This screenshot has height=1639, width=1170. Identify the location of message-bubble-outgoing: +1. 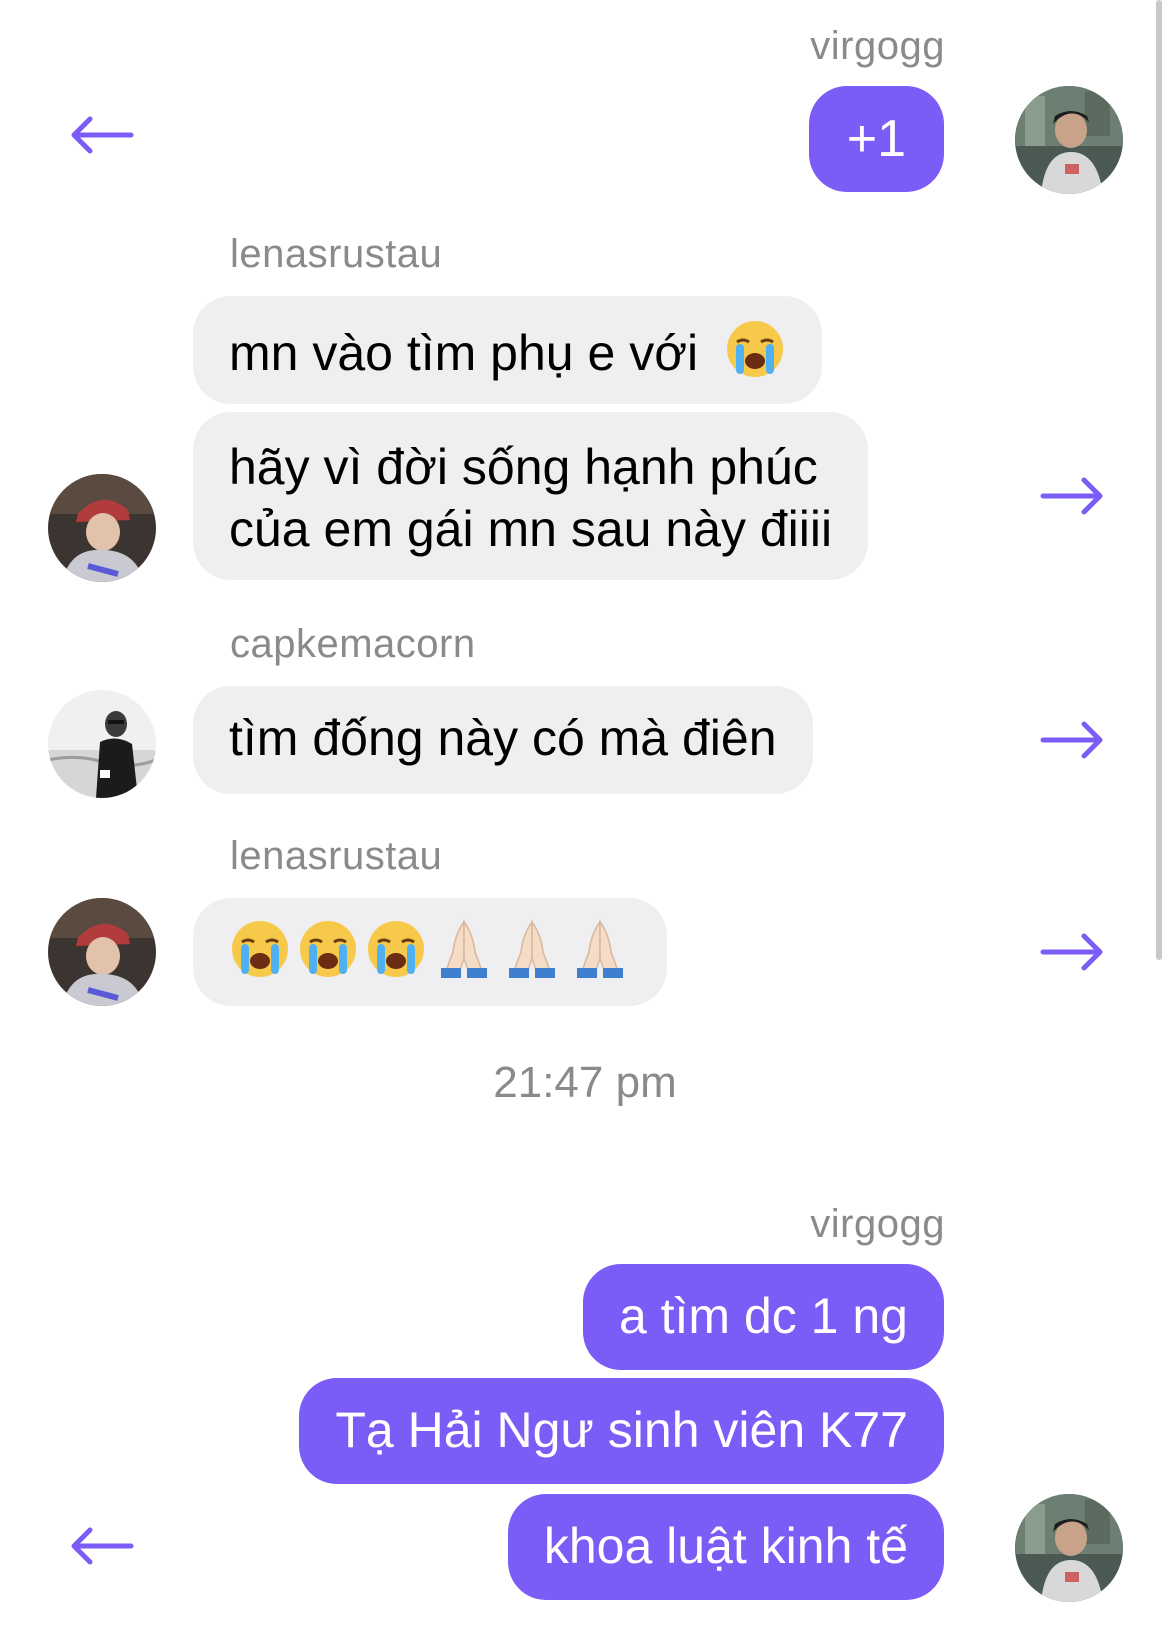
(876, 139).